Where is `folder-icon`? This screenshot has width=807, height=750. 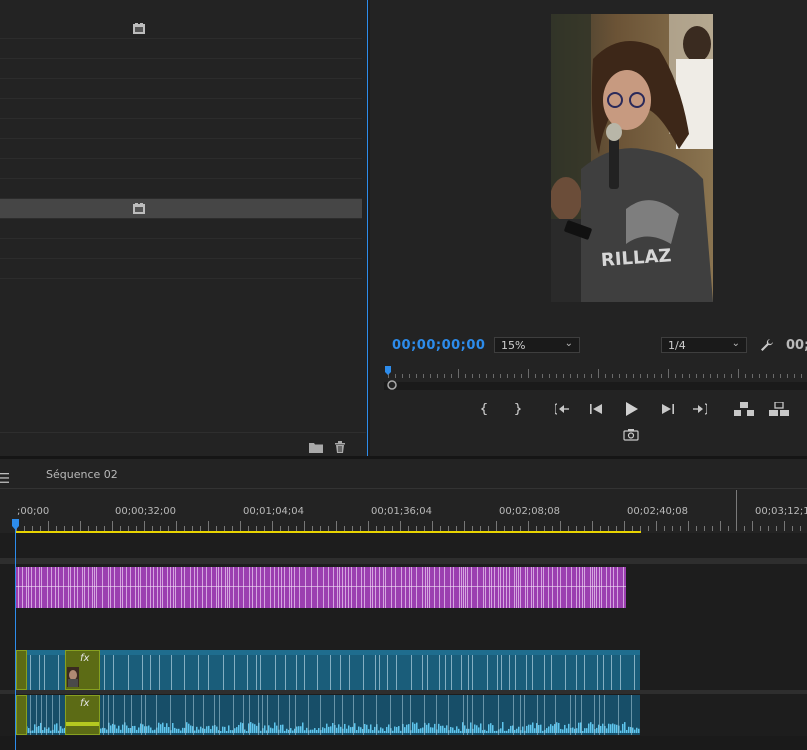 folder-icon is located at coordinates (316, 447).